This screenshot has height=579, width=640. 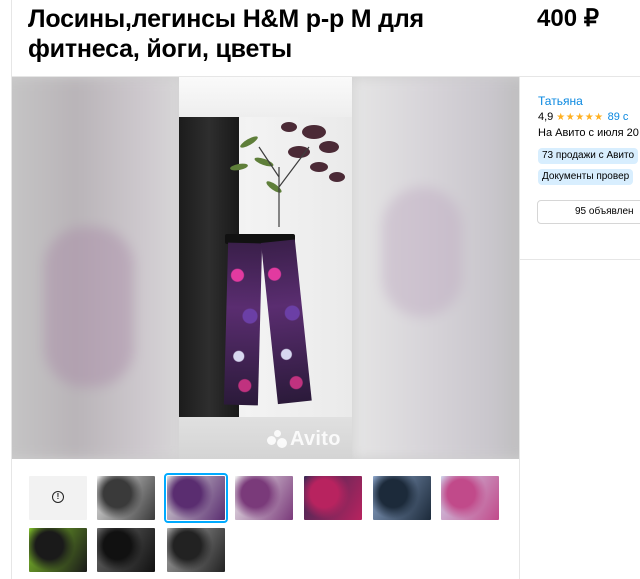 What do you see at coordinates (588, 156) in the screenshot?
I see `sales-badge: 73 продажи с Авито` at bounding box center [588, 156].